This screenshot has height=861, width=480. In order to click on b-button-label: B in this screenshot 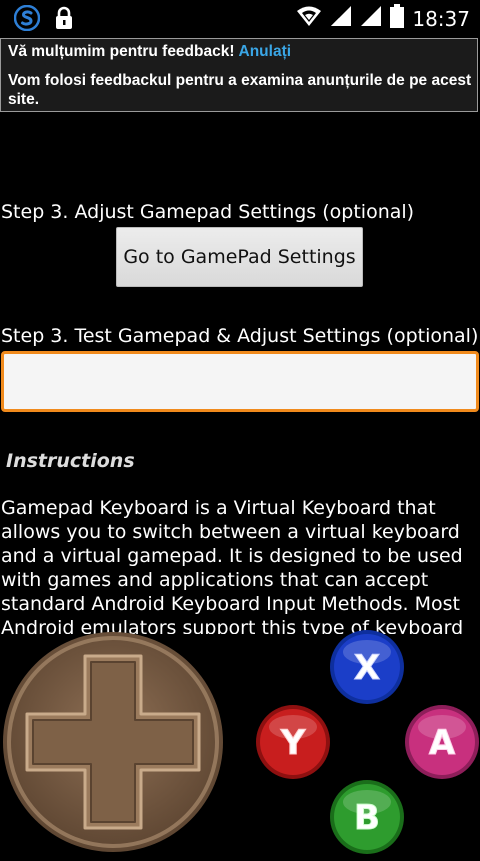, I will do `click(367, 818)`.